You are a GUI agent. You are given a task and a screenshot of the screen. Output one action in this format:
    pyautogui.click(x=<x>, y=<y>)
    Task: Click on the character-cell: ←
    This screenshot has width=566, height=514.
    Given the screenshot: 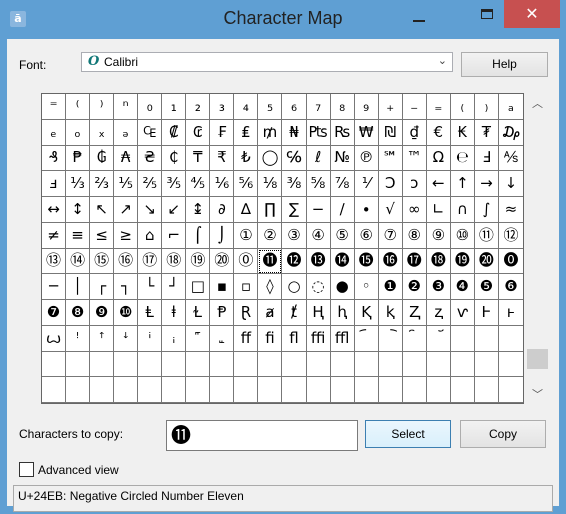 What is the action you would take?
    pyautogui.click(x=438, y=184)
    